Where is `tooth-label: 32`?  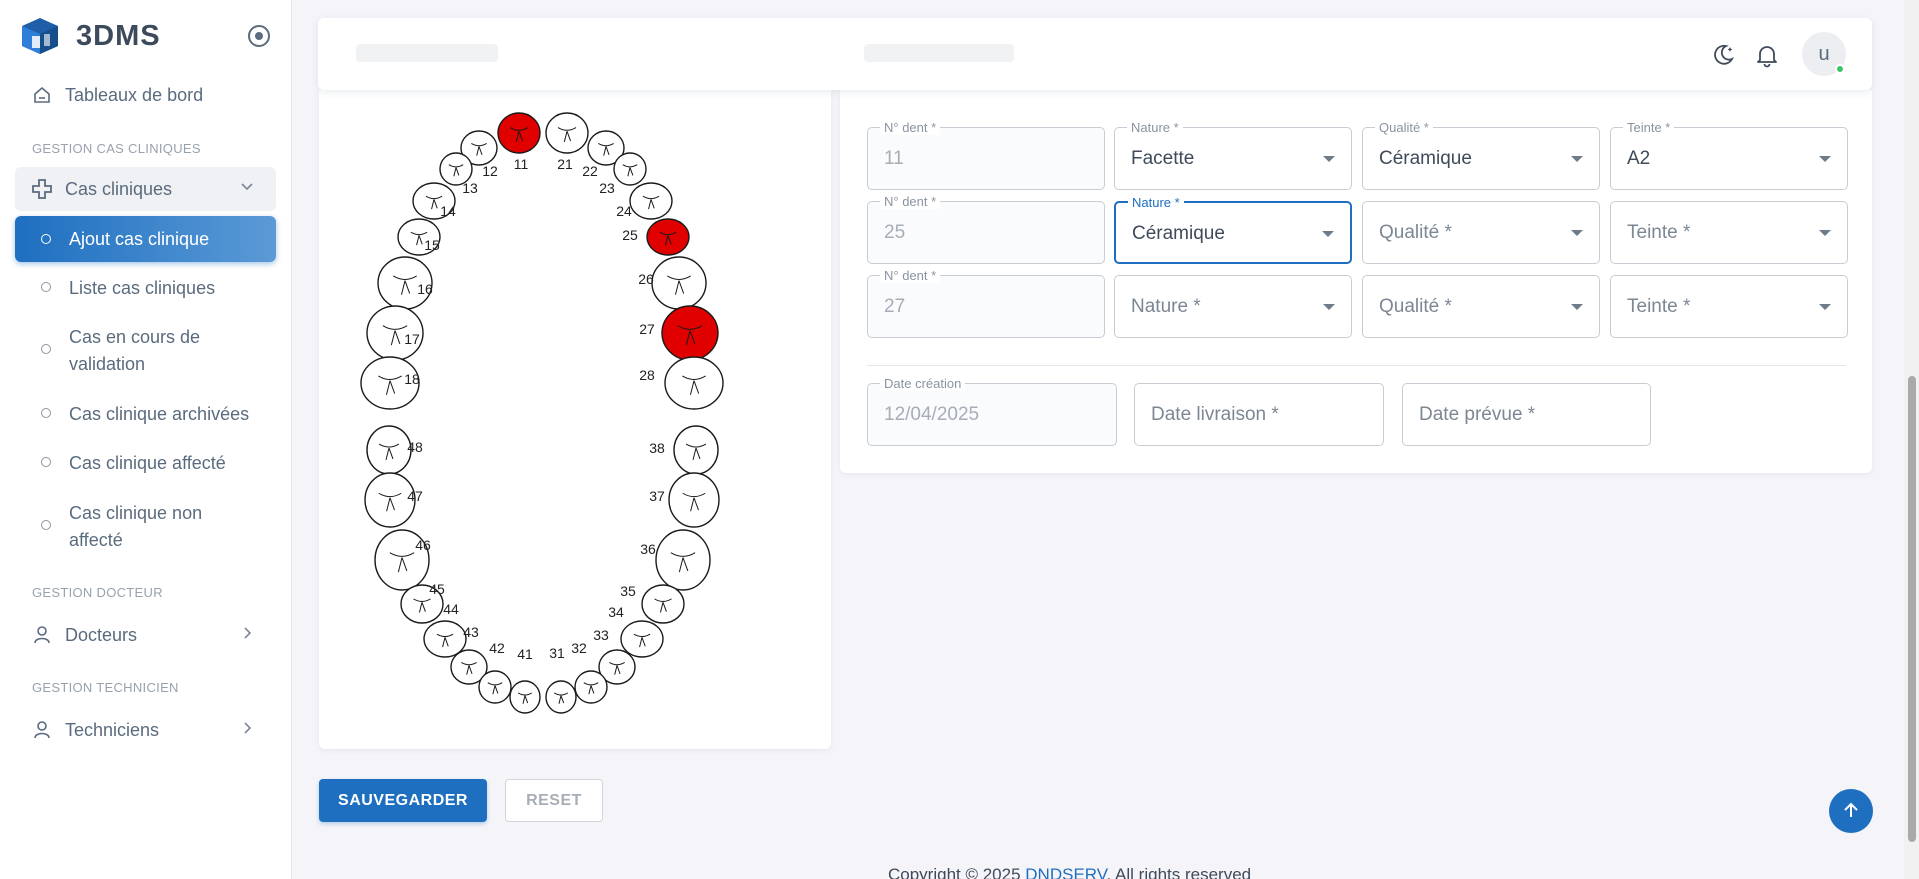 tooth-label: 32 is located at coordinates (579, 648).